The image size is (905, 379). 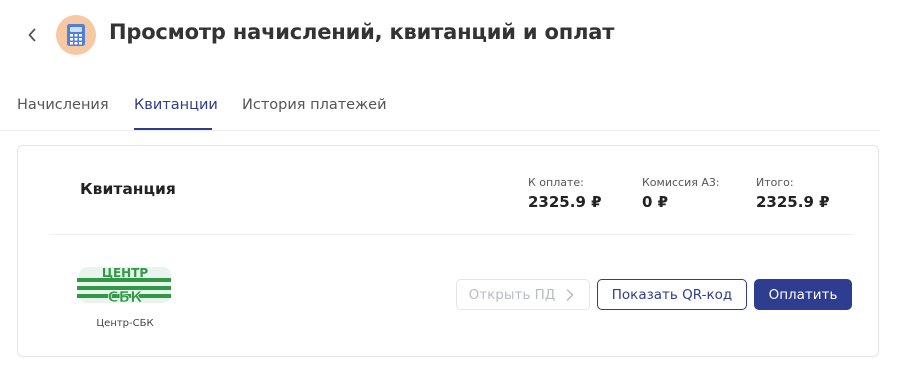 What do you see at coordinates (681, 182) in the screenshot?
I see `commission-label: Комиссия A3:` at bounding box center [681, 182].